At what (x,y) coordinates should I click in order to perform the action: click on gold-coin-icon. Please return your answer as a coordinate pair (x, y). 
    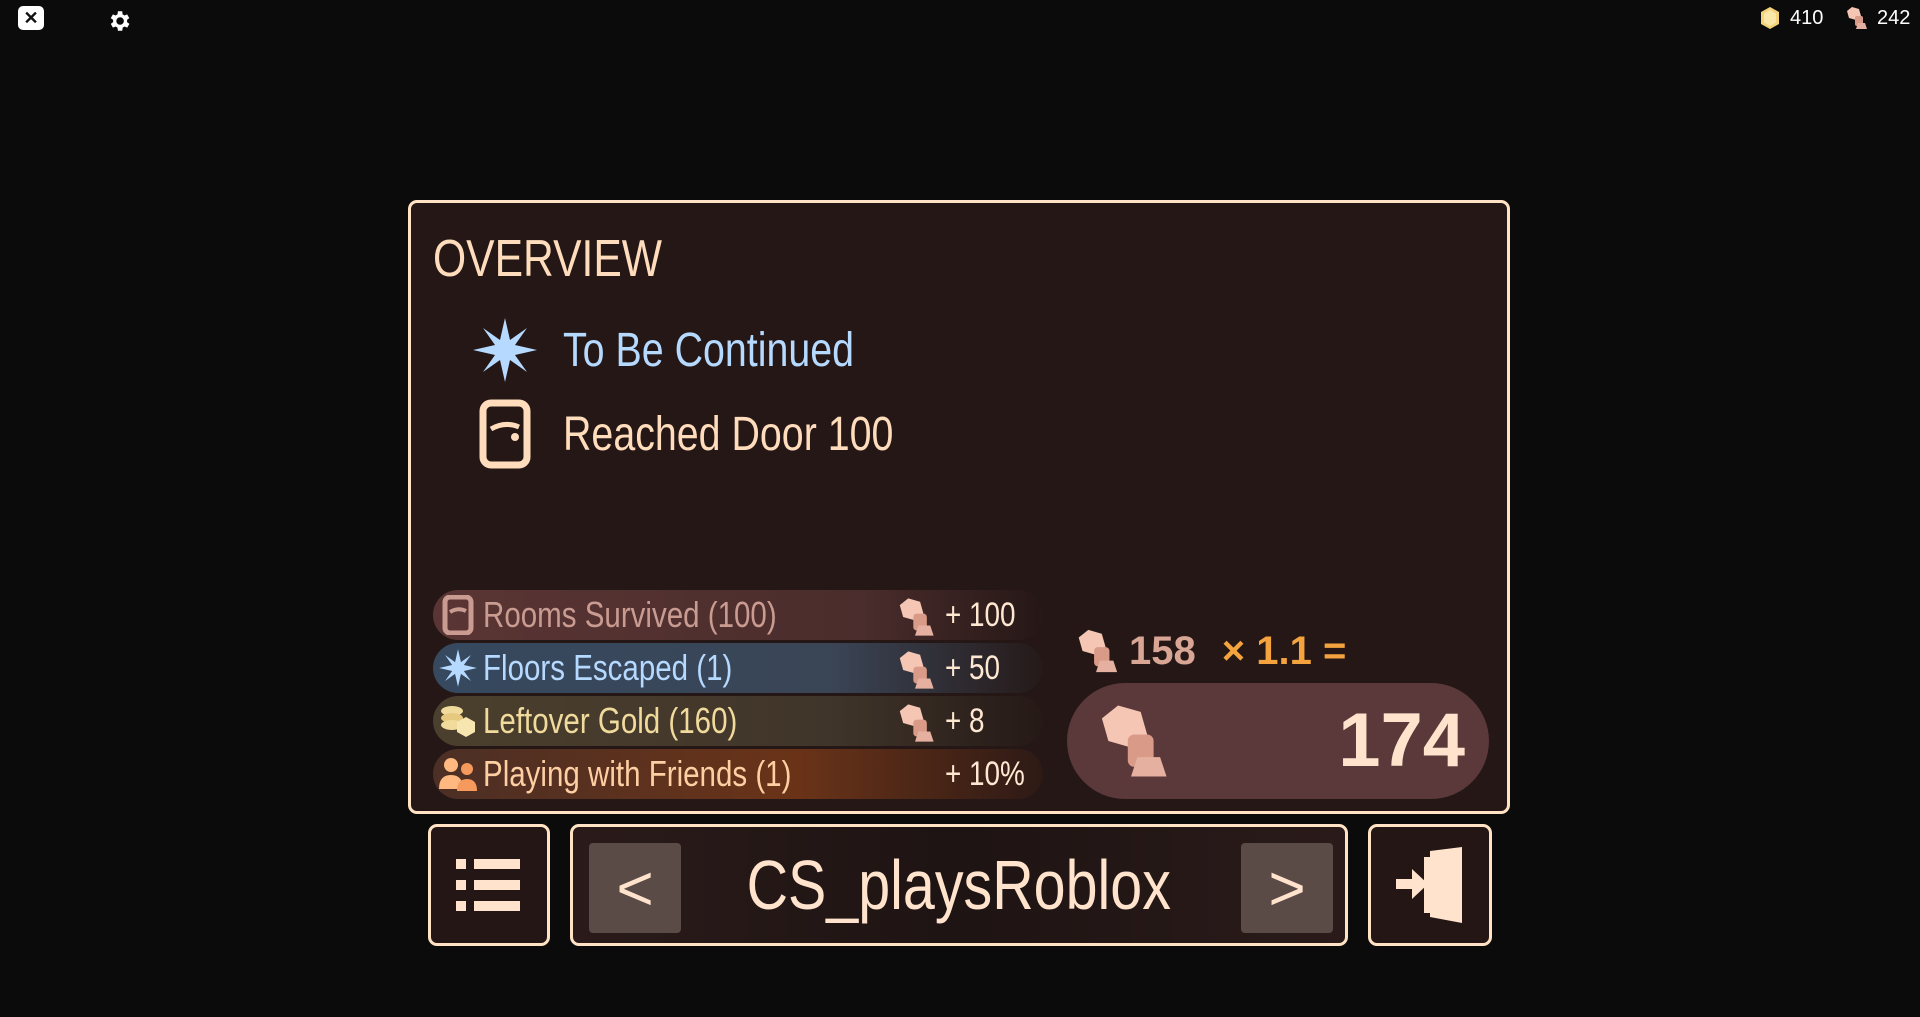
    Looking at the image, I should click on (1770, 18).